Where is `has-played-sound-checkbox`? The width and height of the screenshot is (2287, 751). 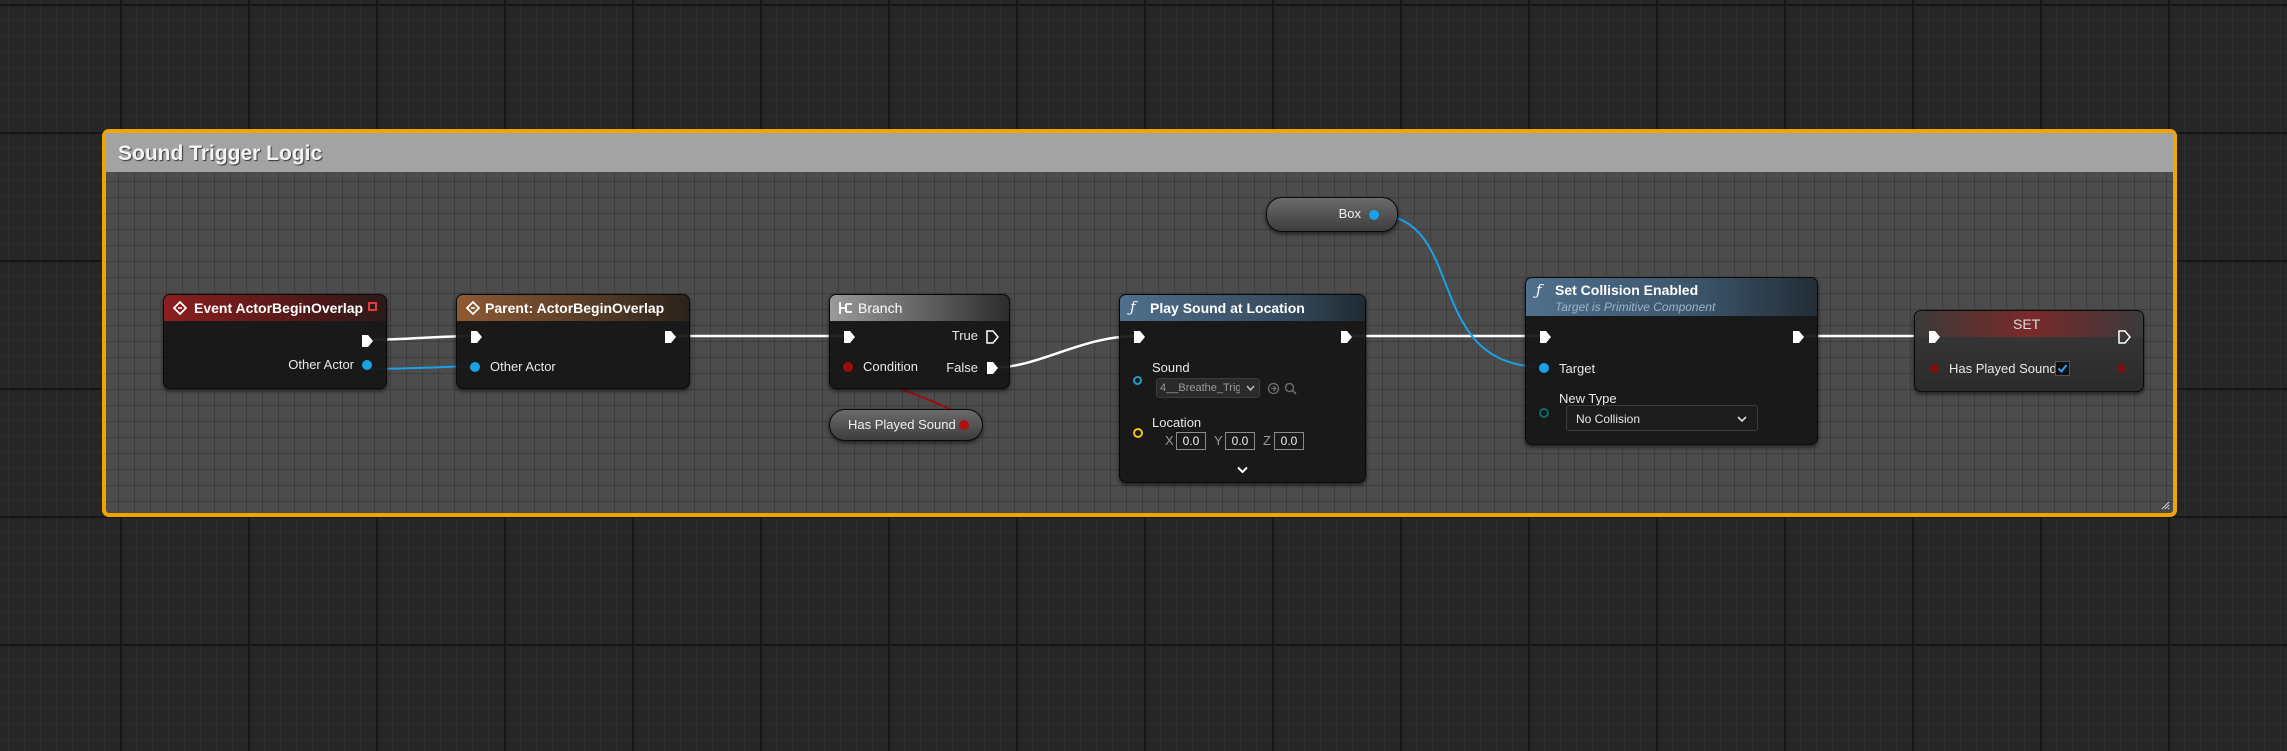 has-played-sound-checkbox is located at coordinates (2062, 368).